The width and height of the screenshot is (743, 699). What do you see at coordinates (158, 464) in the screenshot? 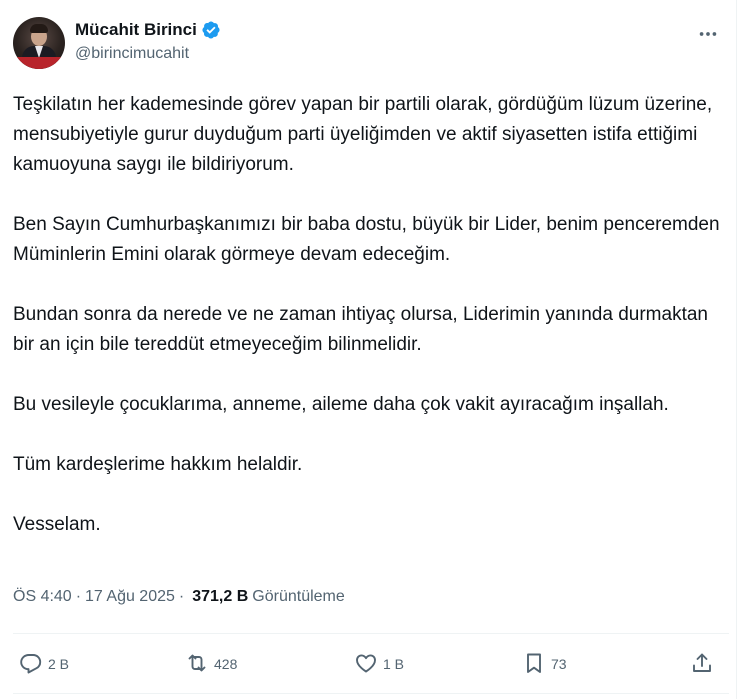
I see `tweet-paragraph: Tüm kardeşlerime hakkım helaldir.` at bounding box center [158, 464].